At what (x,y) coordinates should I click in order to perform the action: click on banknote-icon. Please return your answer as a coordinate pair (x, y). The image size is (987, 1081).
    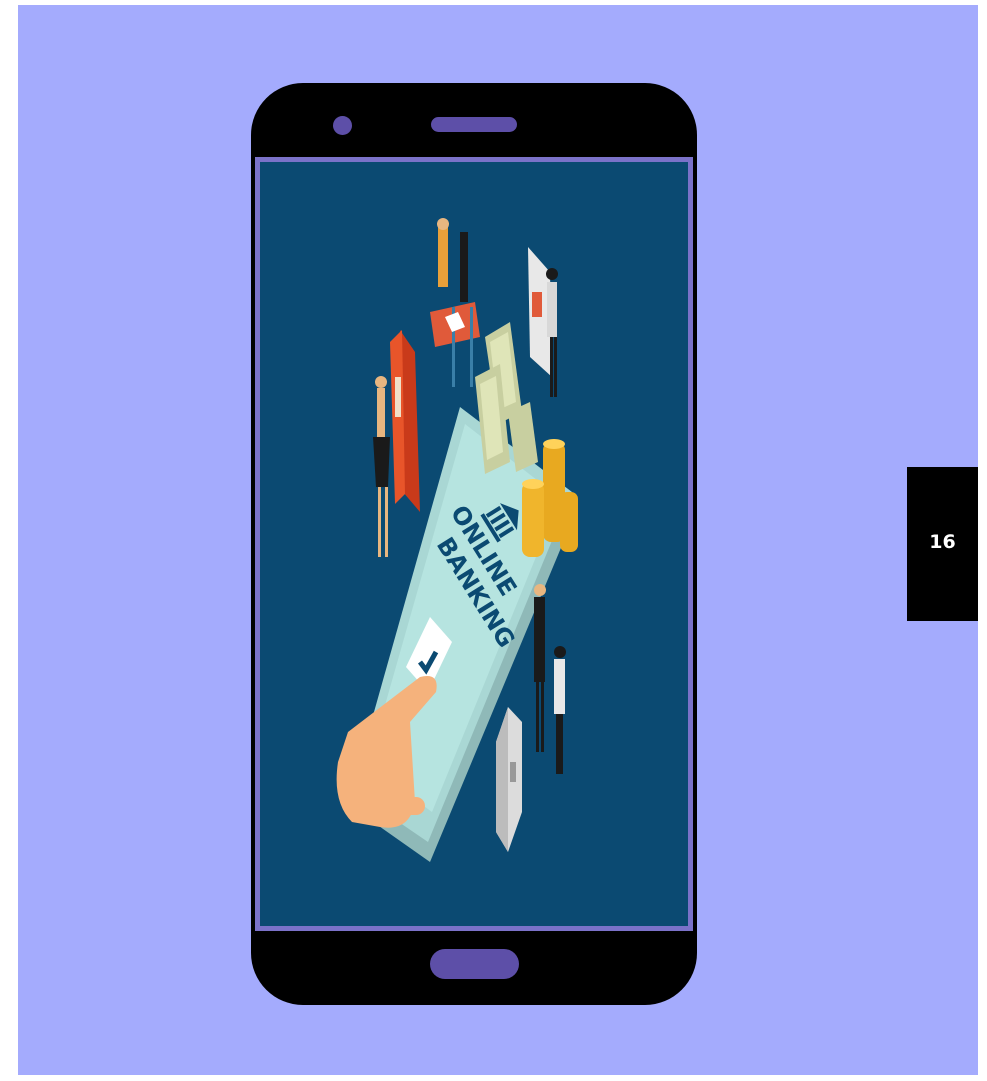
    Looking at the image, I should click on (506, 398).